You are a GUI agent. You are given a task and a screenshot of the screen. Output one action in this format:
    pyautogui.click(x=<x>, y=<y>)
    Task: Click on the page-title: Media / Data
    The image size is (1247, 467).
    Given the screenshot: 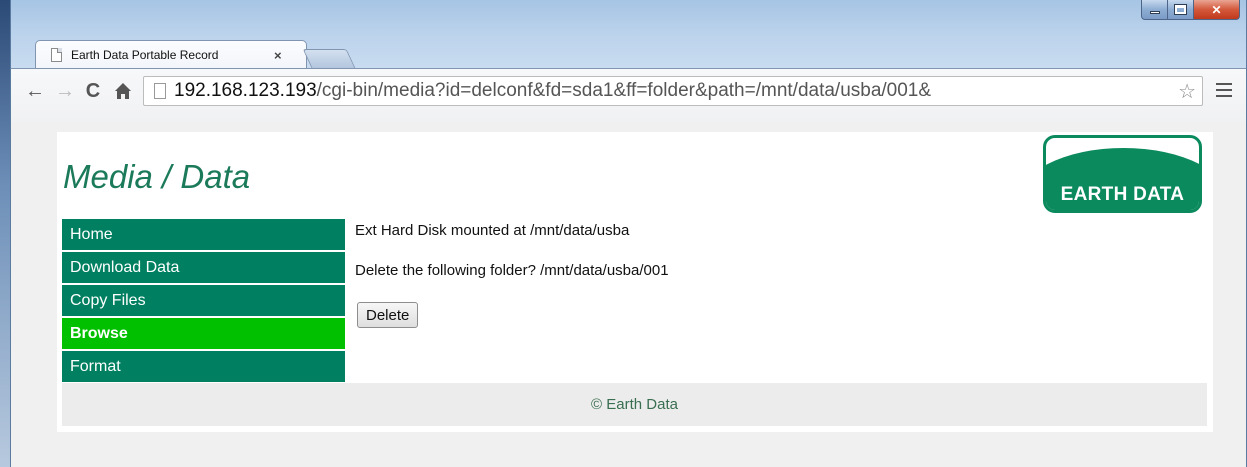 What is the action you would take?
    pyautogui.click(x=157, y=176)
    